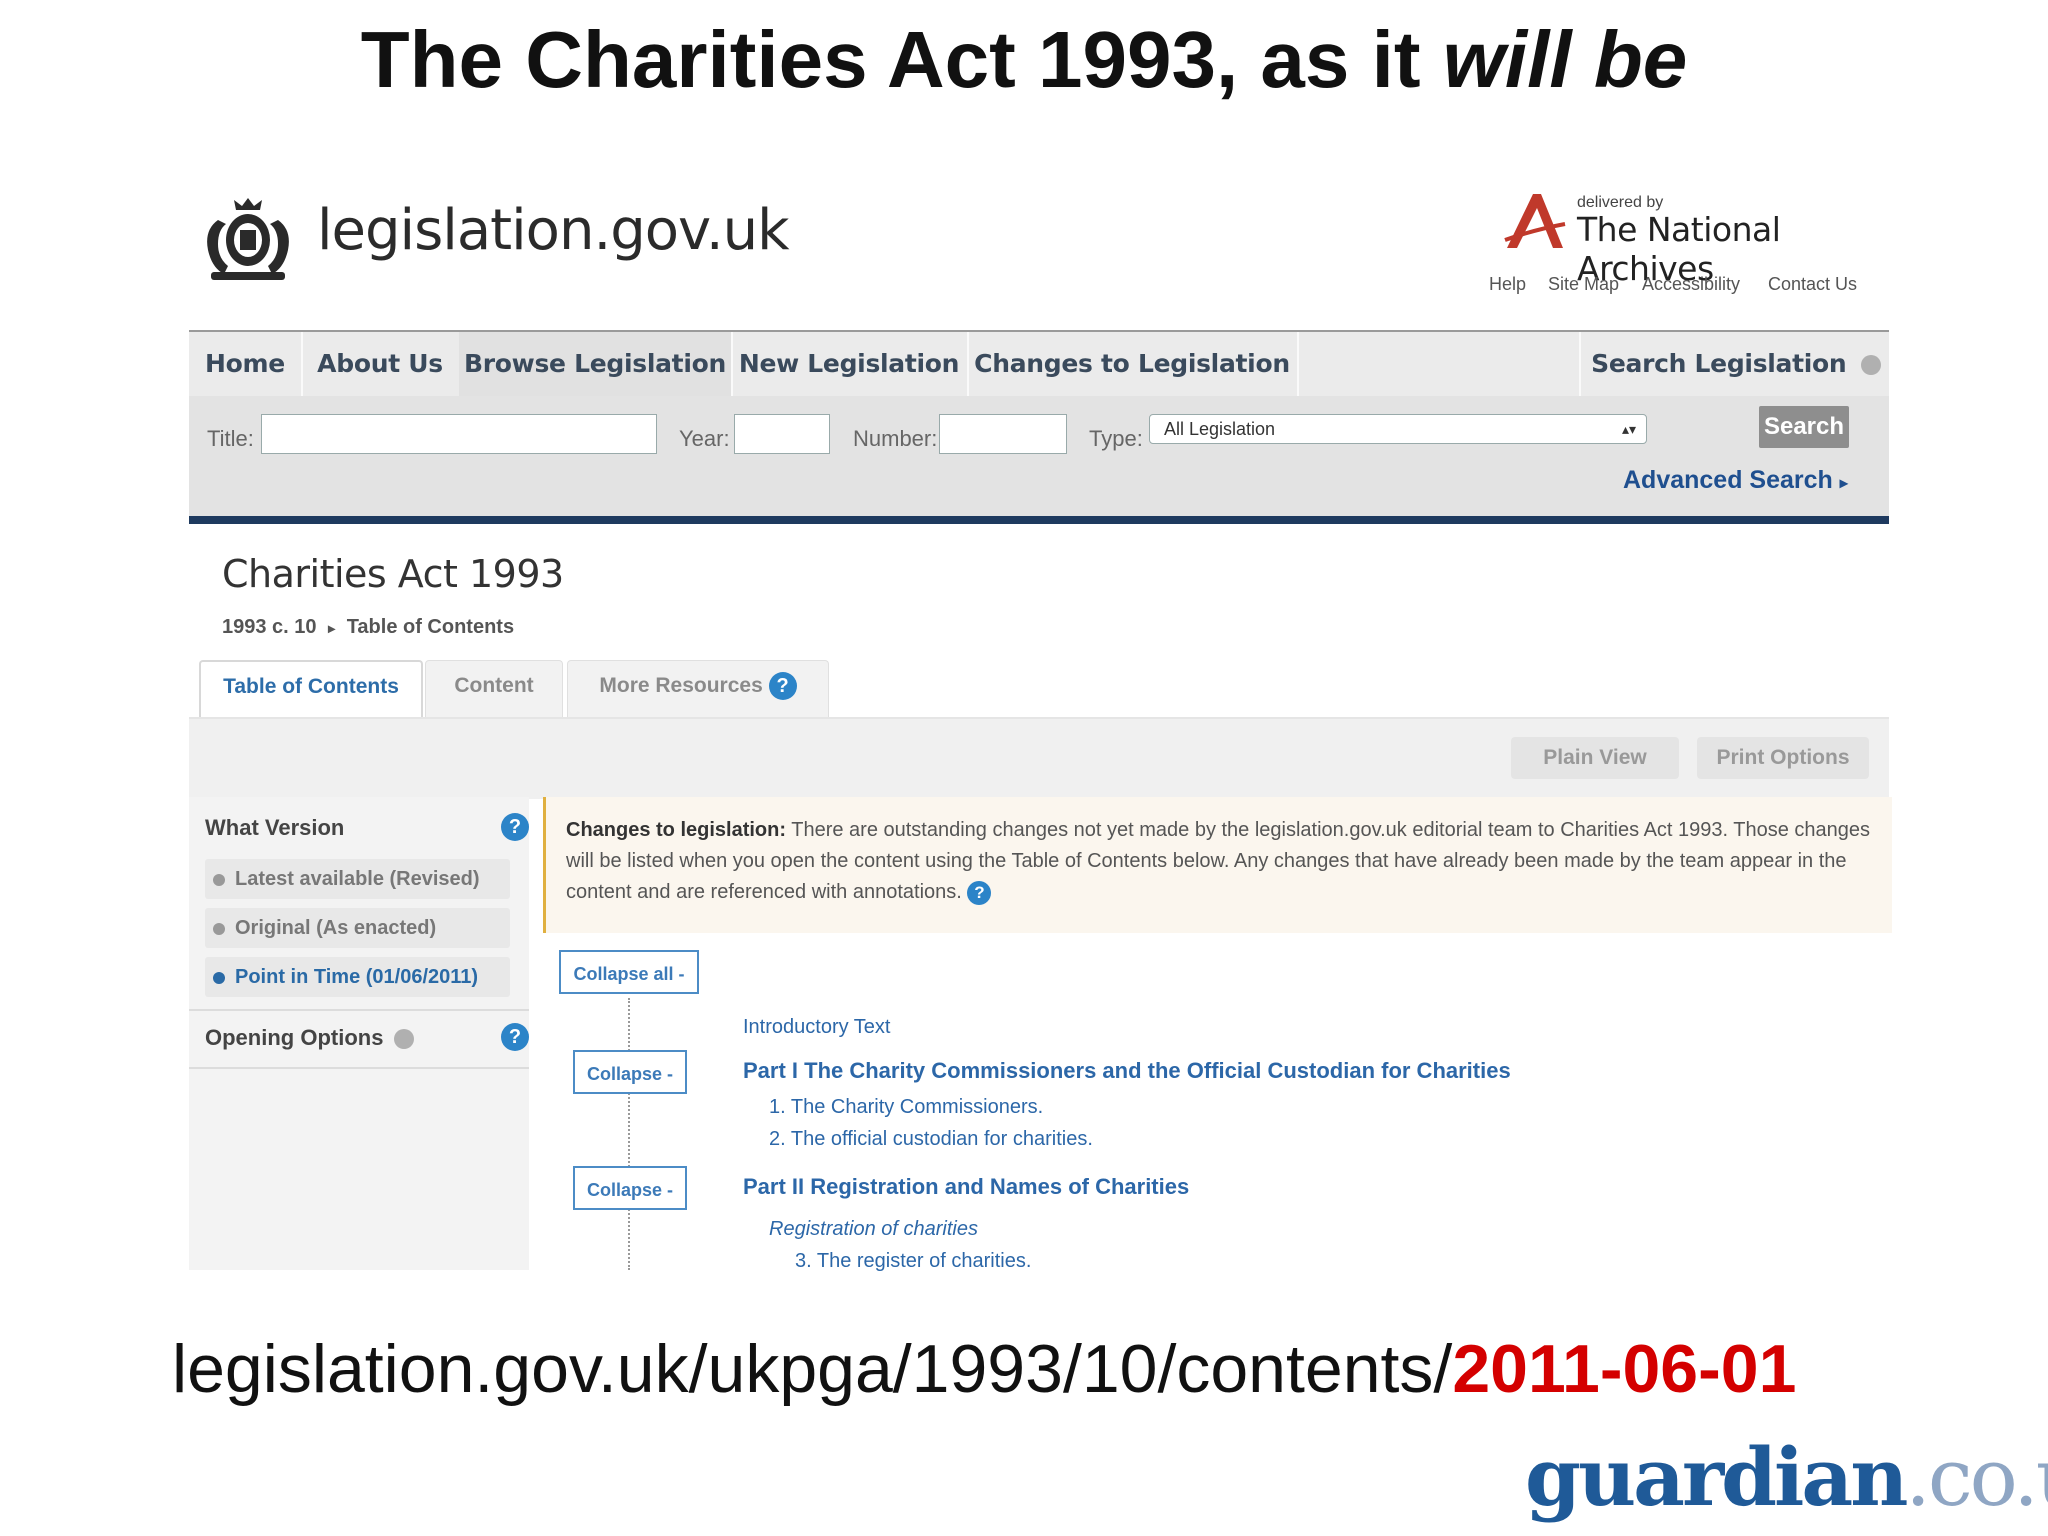 The height and width of the screenshot is (1536, 2048). I want to click on title-label: Title:, so click(230, 438).